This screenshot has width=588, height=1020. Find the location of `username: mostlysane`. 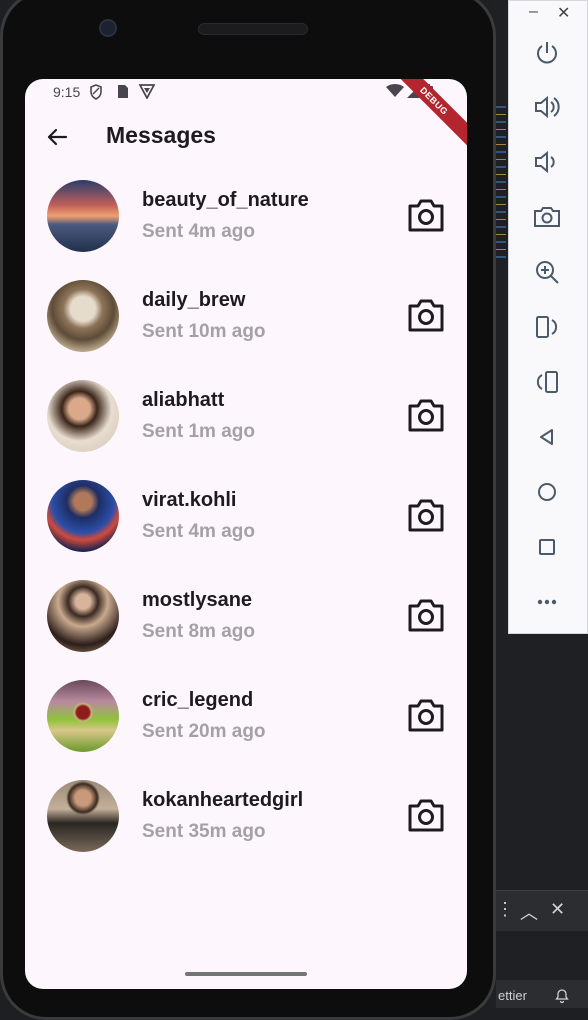

username: mostlysane is located at coordinates (197, 600).